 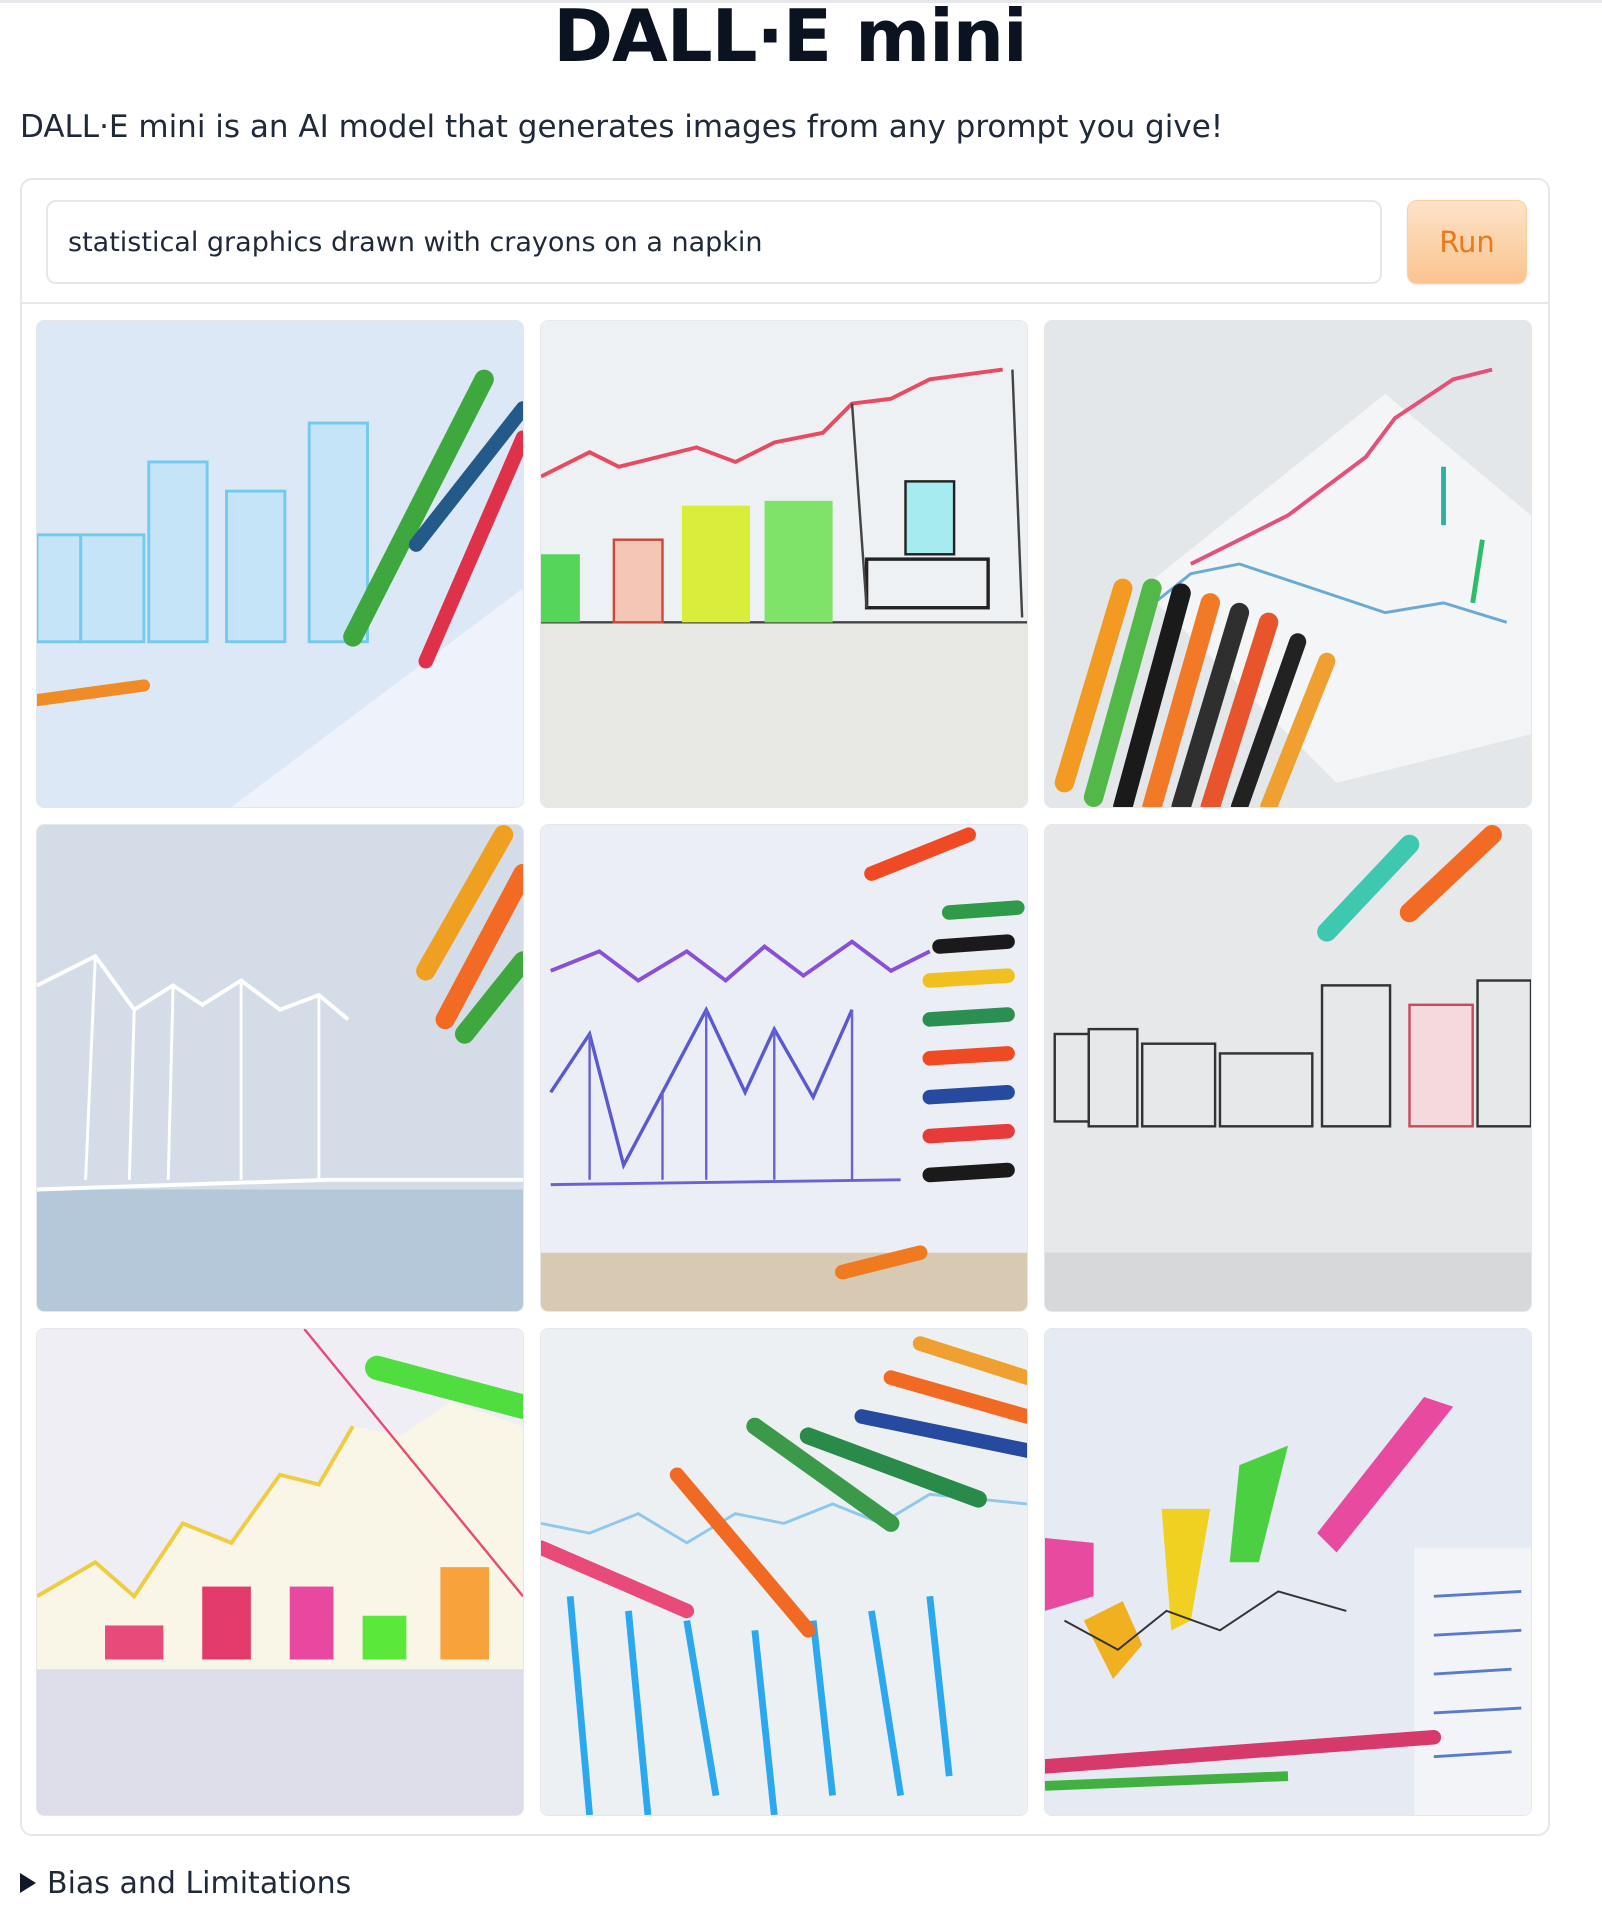 I want to click on prompt-input, so click(x=714, y=242).